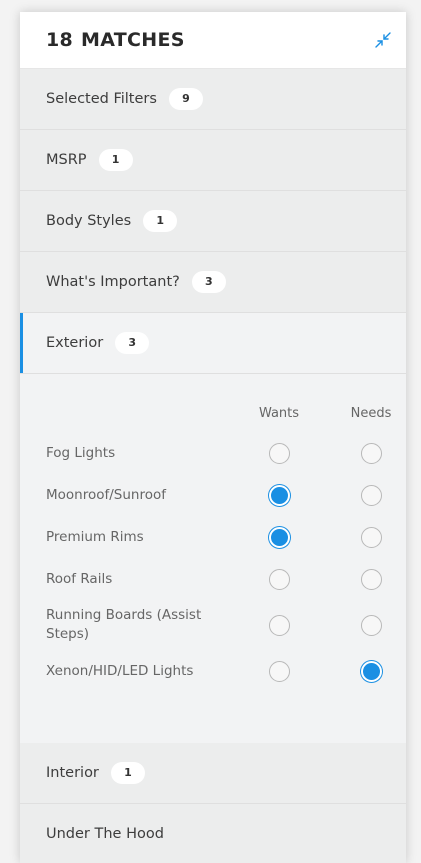 The width and height of the screenshot is (421, 863). What do you see at coordinates (213, 160) in the screenshot?
I see `section-msrp: MSRP 1` at bounding box center [213, 160].